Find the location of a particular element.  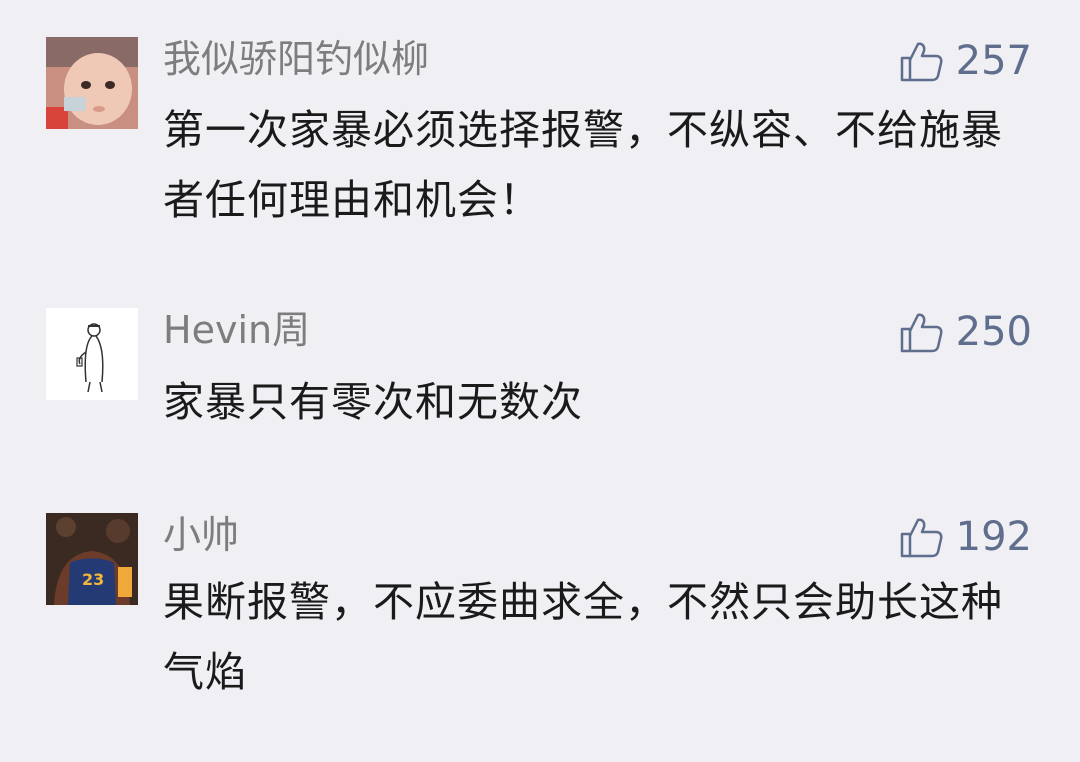

comment-text: 果断报警，不应委曲求全，不然只会助长这种气焰 is located at coordinates (583, 637).